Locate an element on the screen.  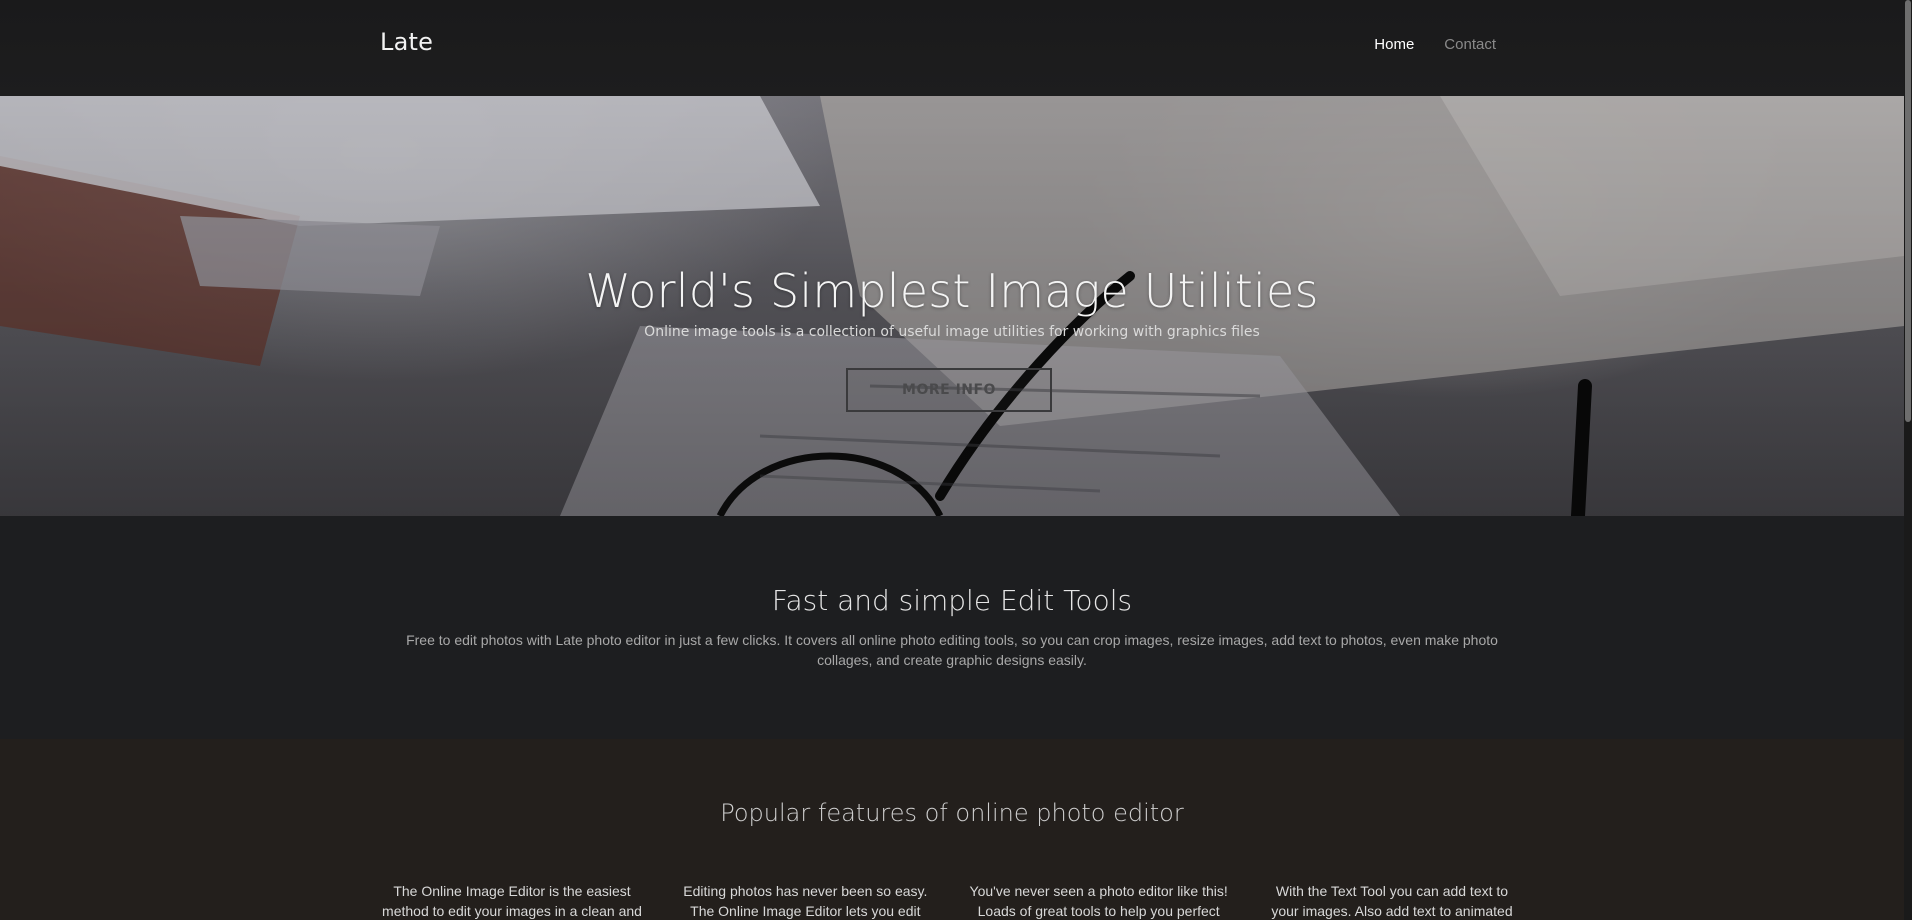
features-heading: Popular features of online photo editor is located at coordinates (952, 813).